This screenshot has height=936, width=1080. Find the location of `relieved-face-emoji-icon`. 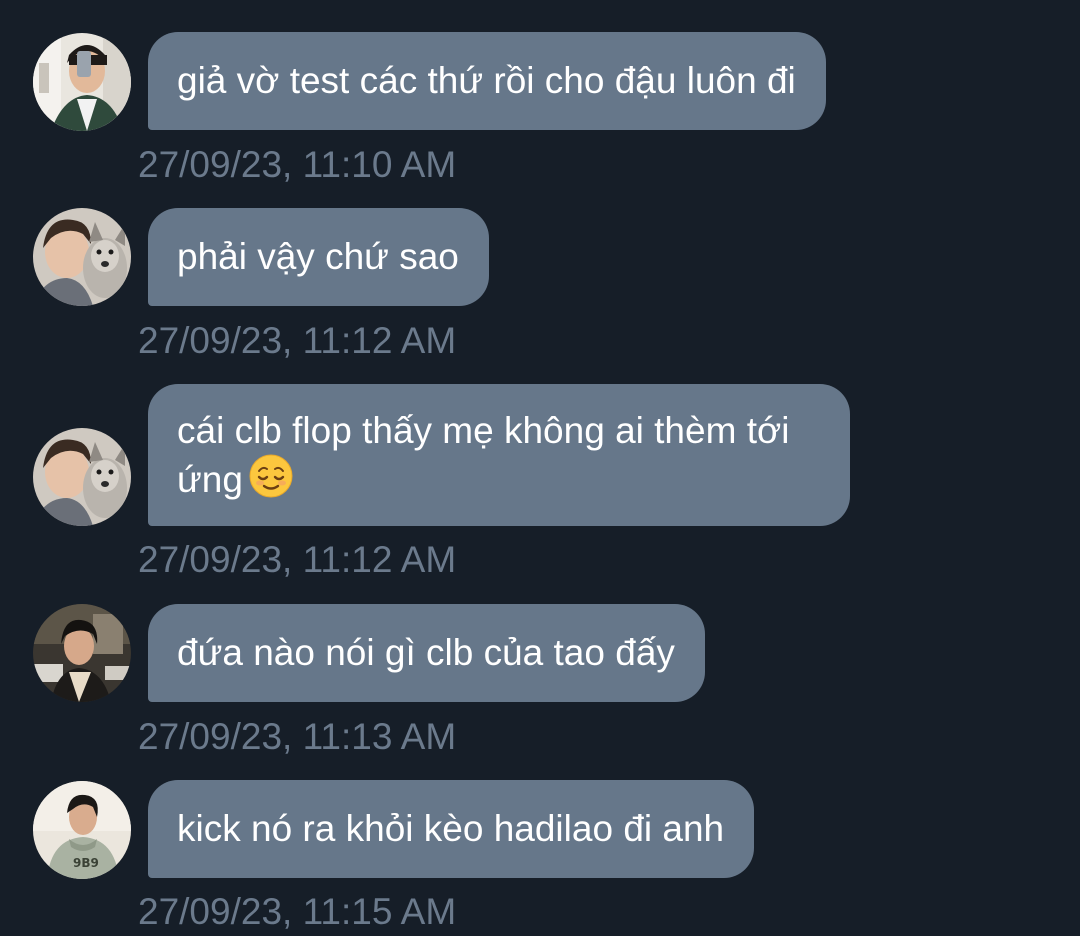

relieved-face-emoji-icon is located at coordinates (271, 481).